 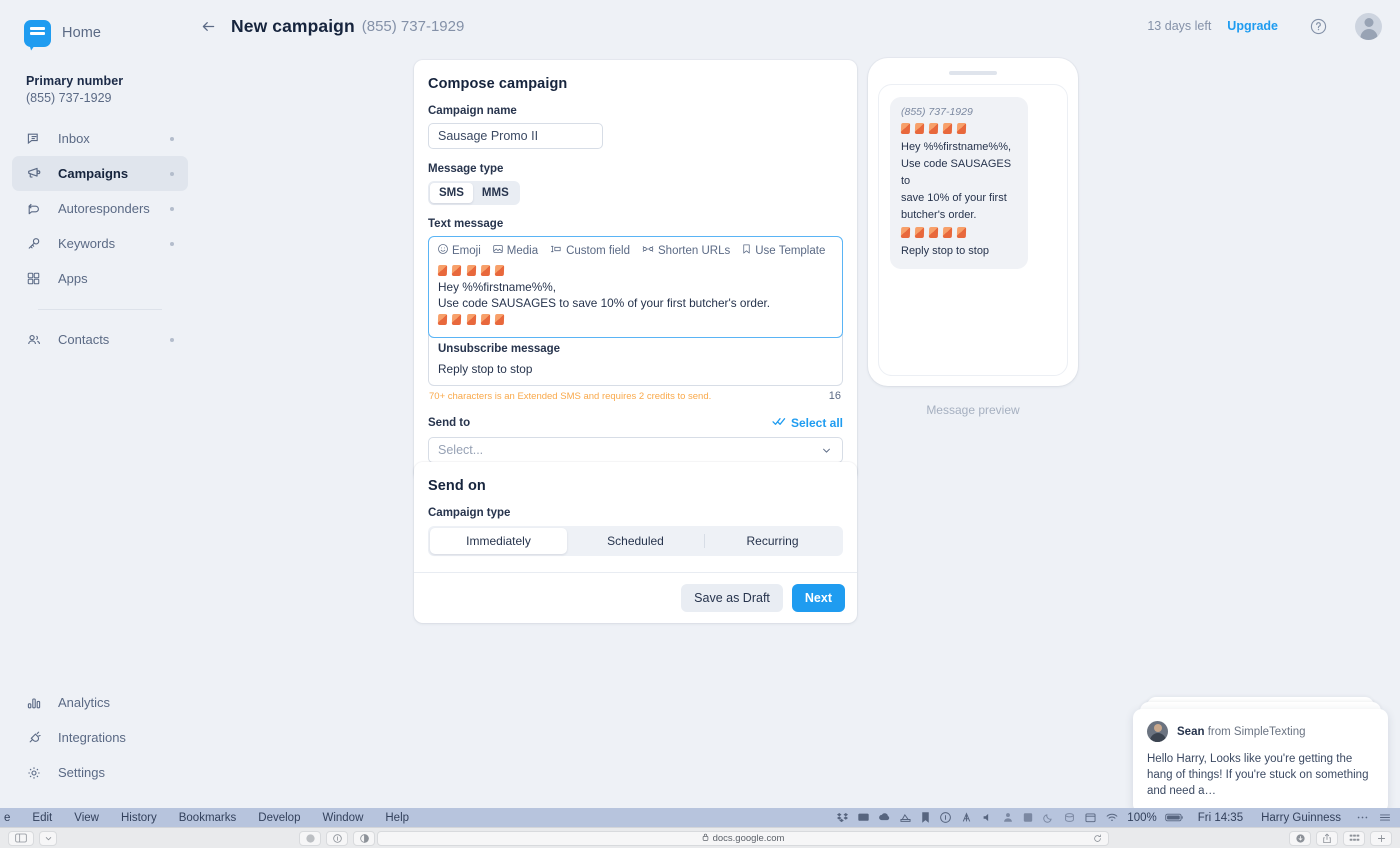 I want to click on bar-chart-icon, so click(x=37, y=703).